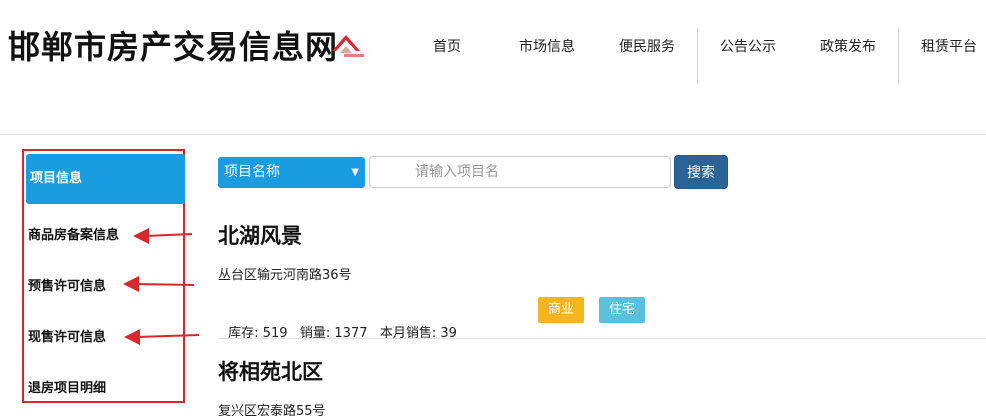 The width and height of the screenshot is (986, 420). Describe the element at coordinates (447, 46) in the screenshot. I see `nav-home: 首页` at that location.